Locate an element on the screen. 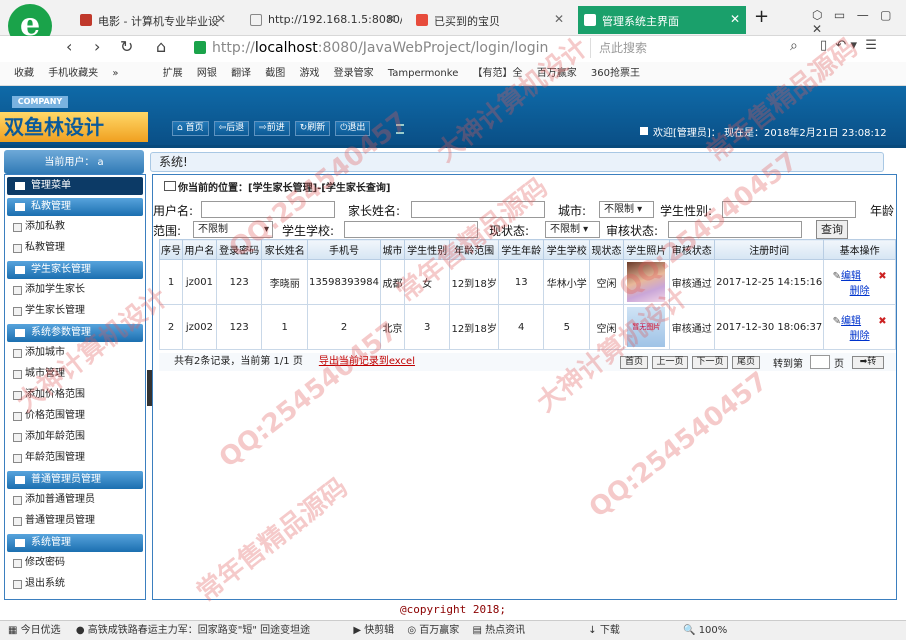 This screenshot has height=641, width=906. new-tab-button: + is located at coordinates (761, 16).